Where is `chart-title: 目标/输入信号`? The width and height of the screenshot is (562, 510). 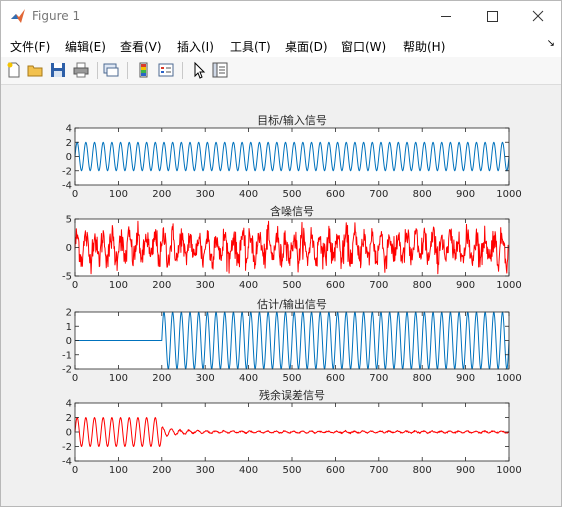 chart-title: 目标/输入信号 is located at coordinates (292, 120).